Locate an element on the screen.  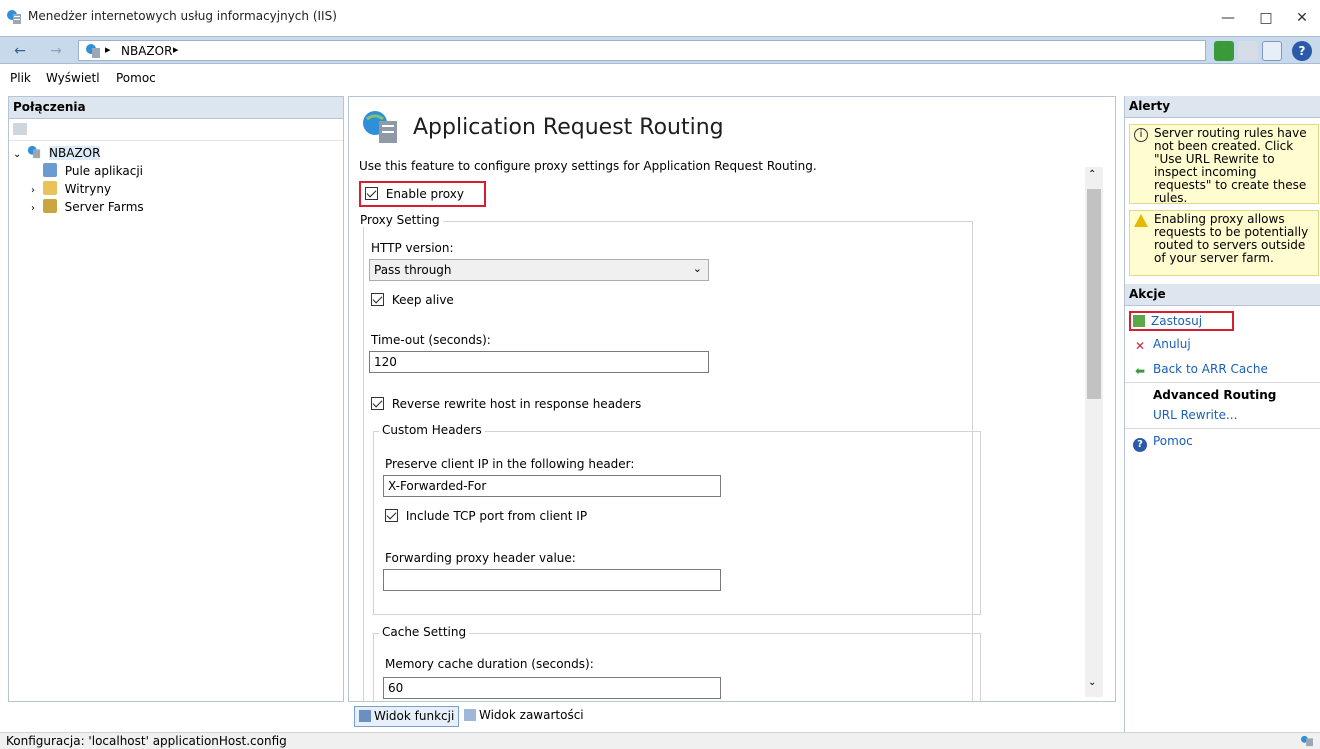
keep-alive-checkbox: Keep alive is located at coordinates (412, 300).